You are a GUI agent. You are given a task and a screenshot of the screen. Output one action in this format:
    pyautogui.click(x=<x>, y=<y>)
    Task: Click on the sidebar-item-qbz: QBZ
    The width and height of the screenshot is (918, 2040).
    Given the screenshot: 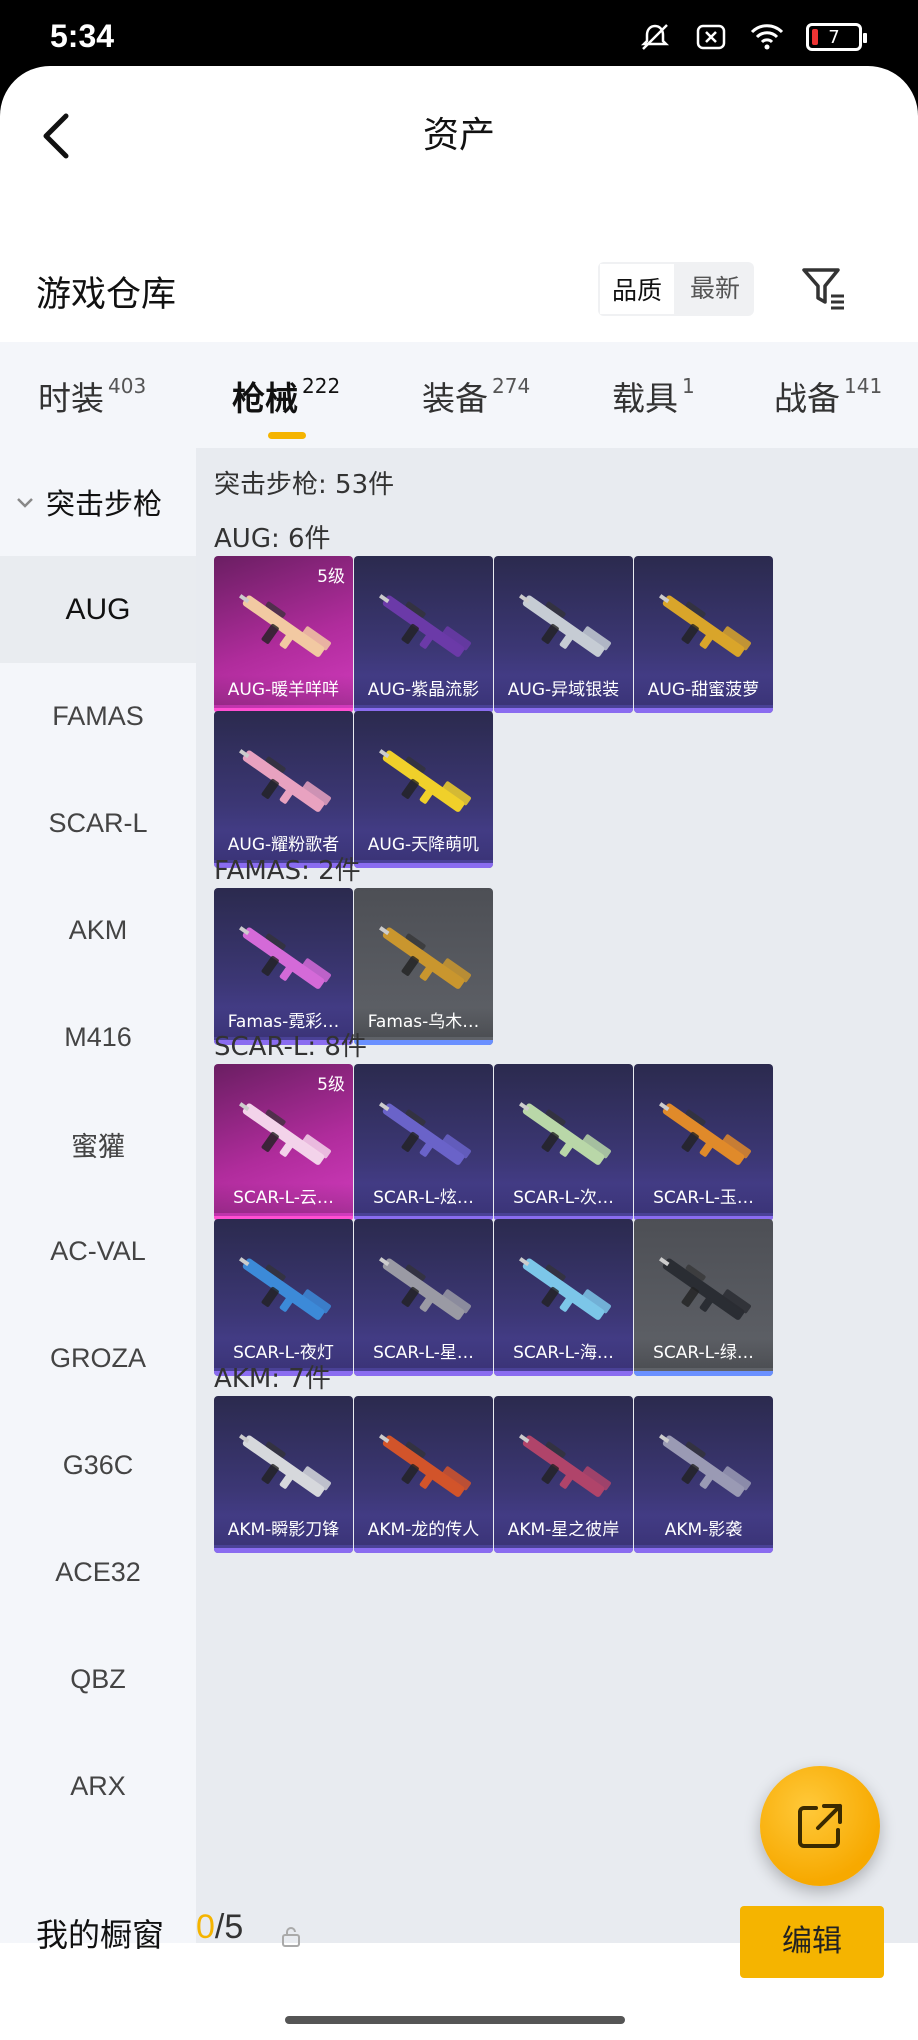 What is the action you would take?
    pyautogui.click(x=98, y=1679)
    